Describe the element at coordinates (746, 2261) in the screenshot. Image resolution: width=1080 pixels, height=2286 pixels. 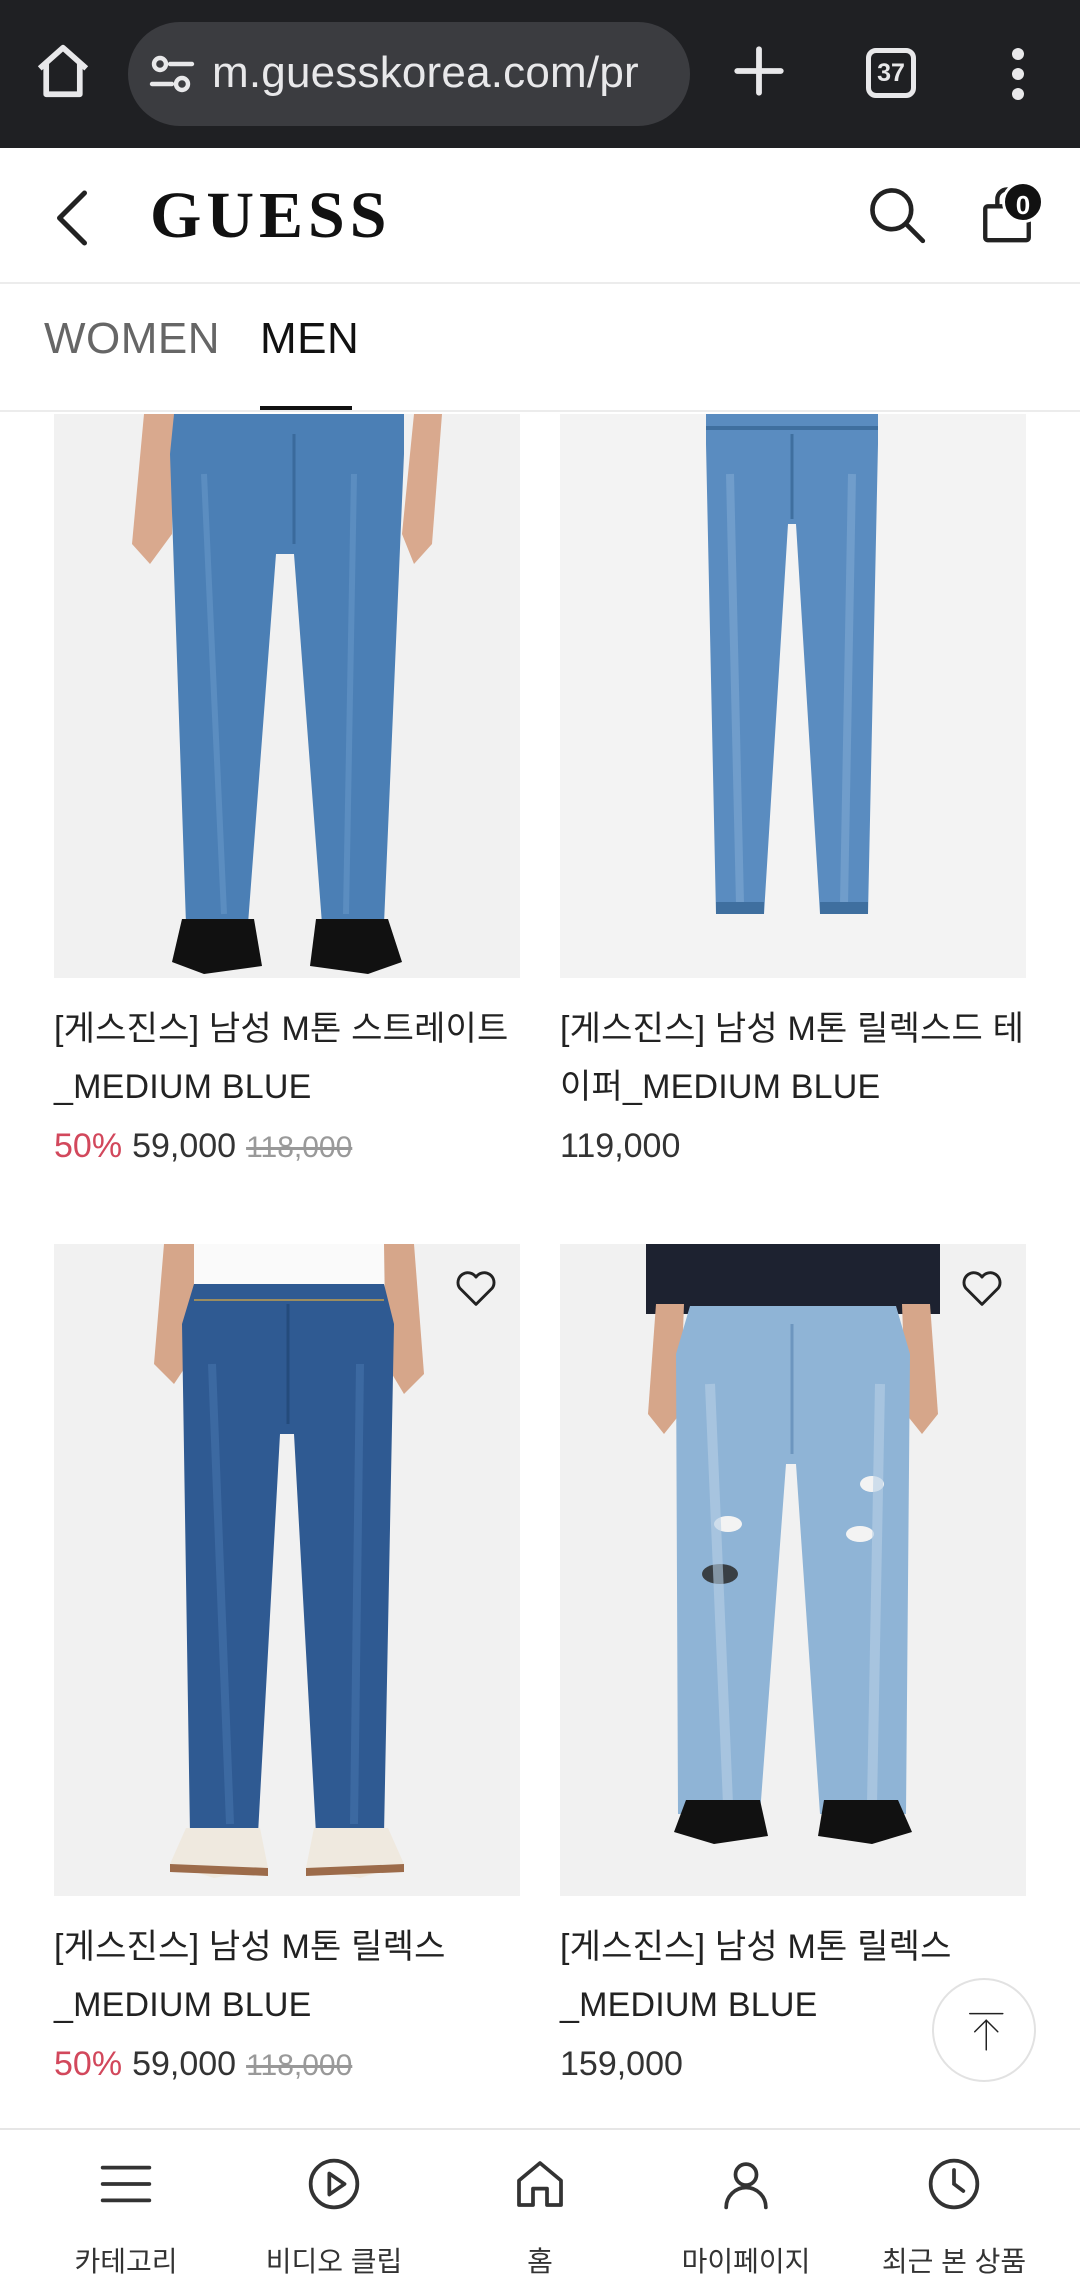
I see `nav-label: 마이페이지` at that location.